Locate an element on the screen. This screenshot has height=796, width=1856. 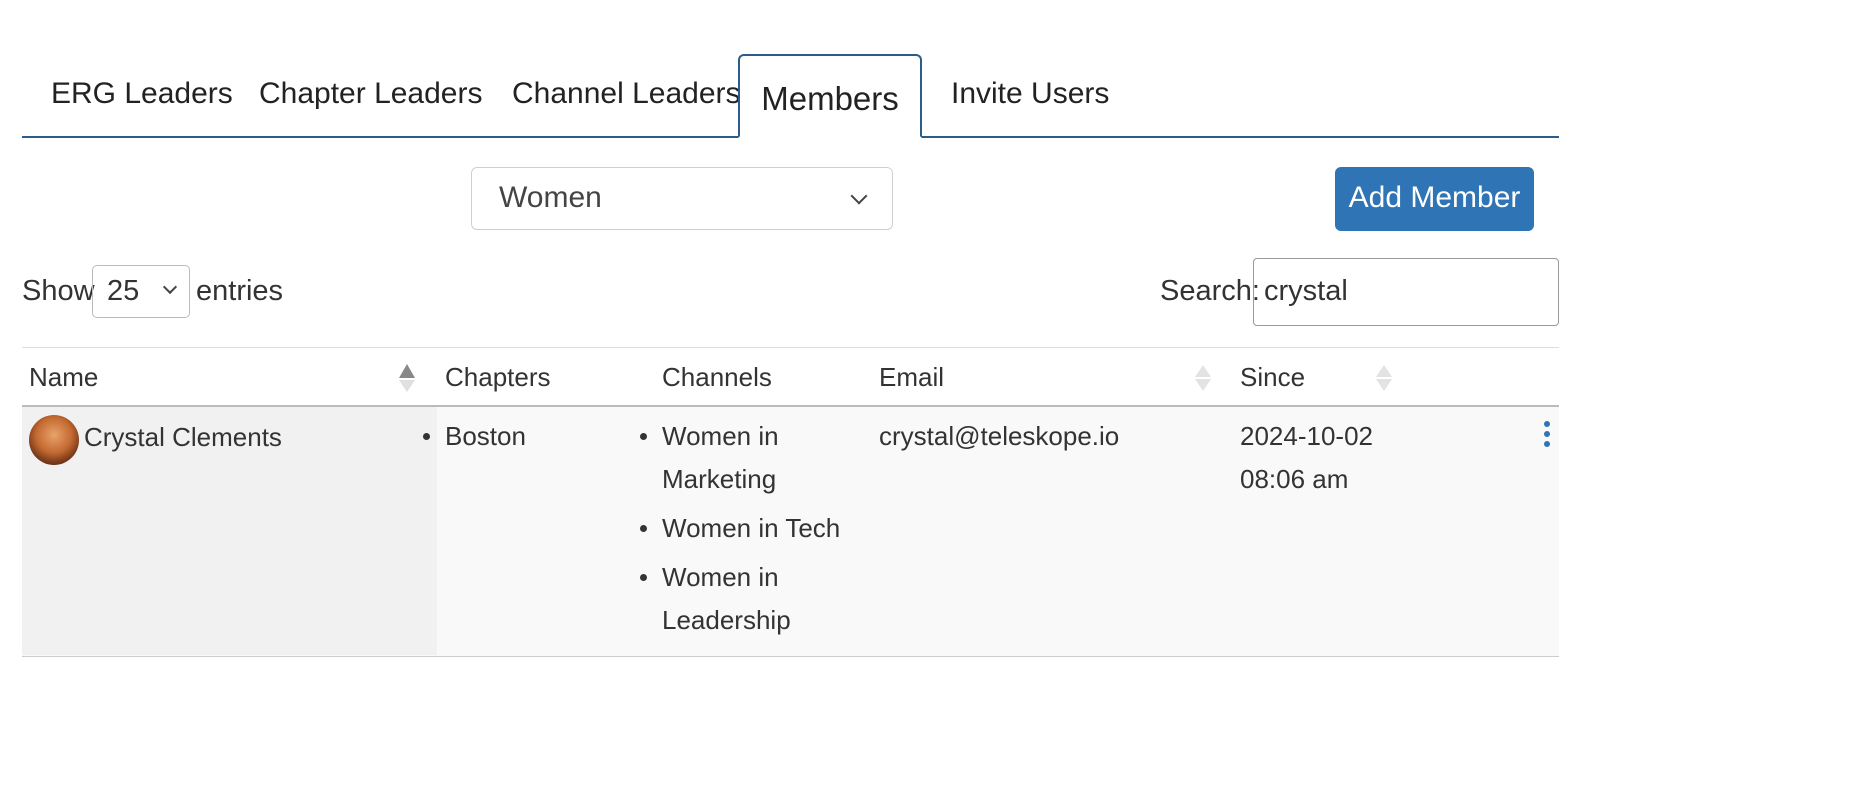
tab-channel-leaders: Channel Leaders is located at coordinates (626, 96).